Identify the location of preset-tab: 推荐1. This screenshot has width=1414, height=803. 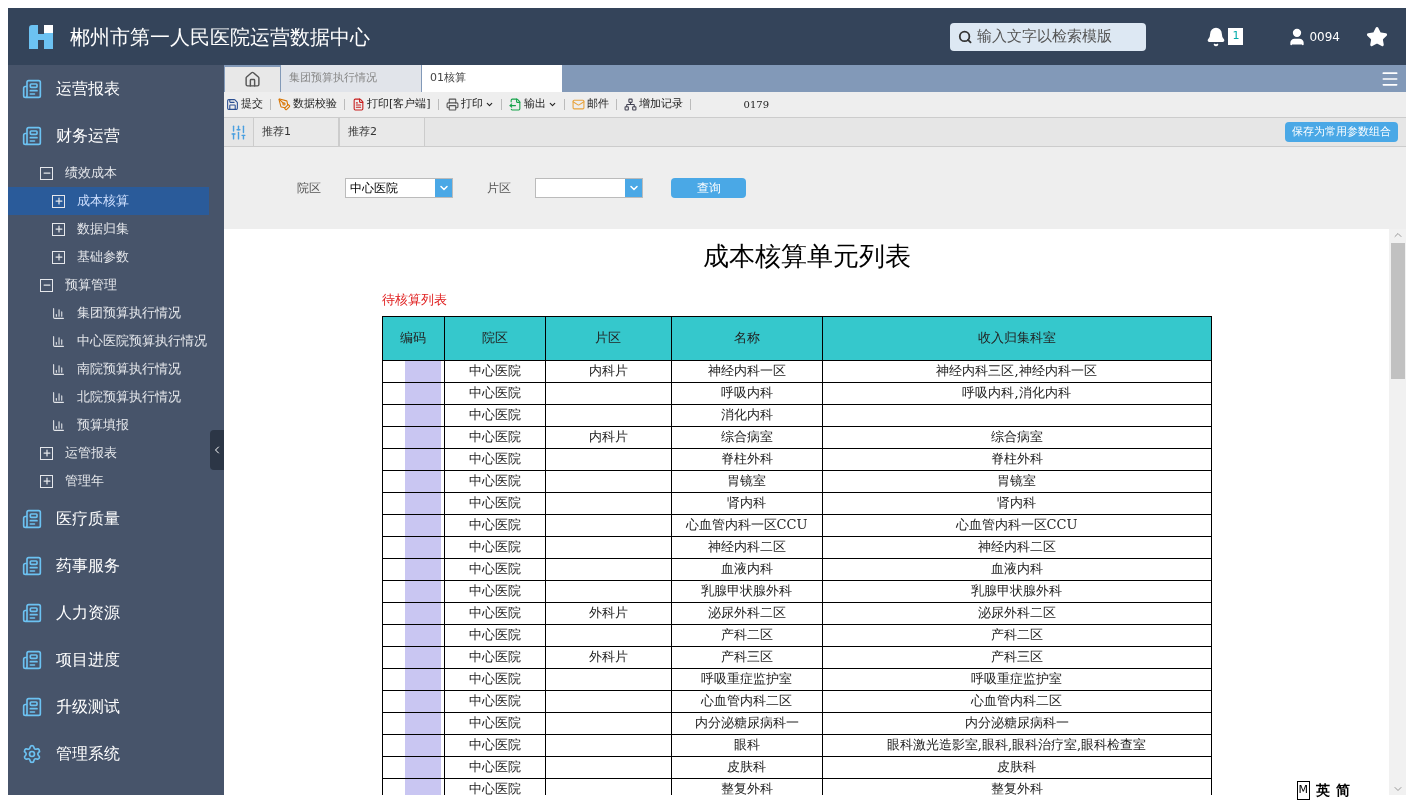
(296, 132).